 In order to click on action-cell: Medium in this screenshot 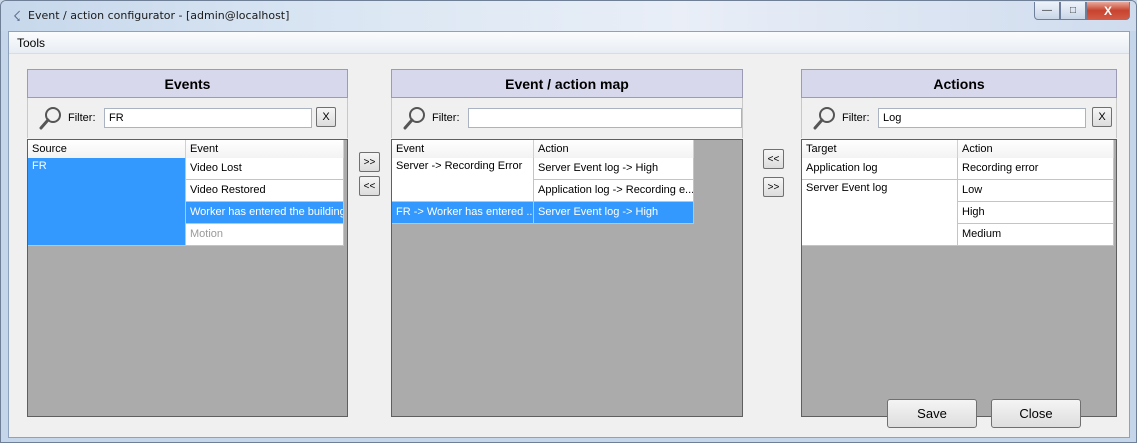, I will do `click(1036, 235)`.